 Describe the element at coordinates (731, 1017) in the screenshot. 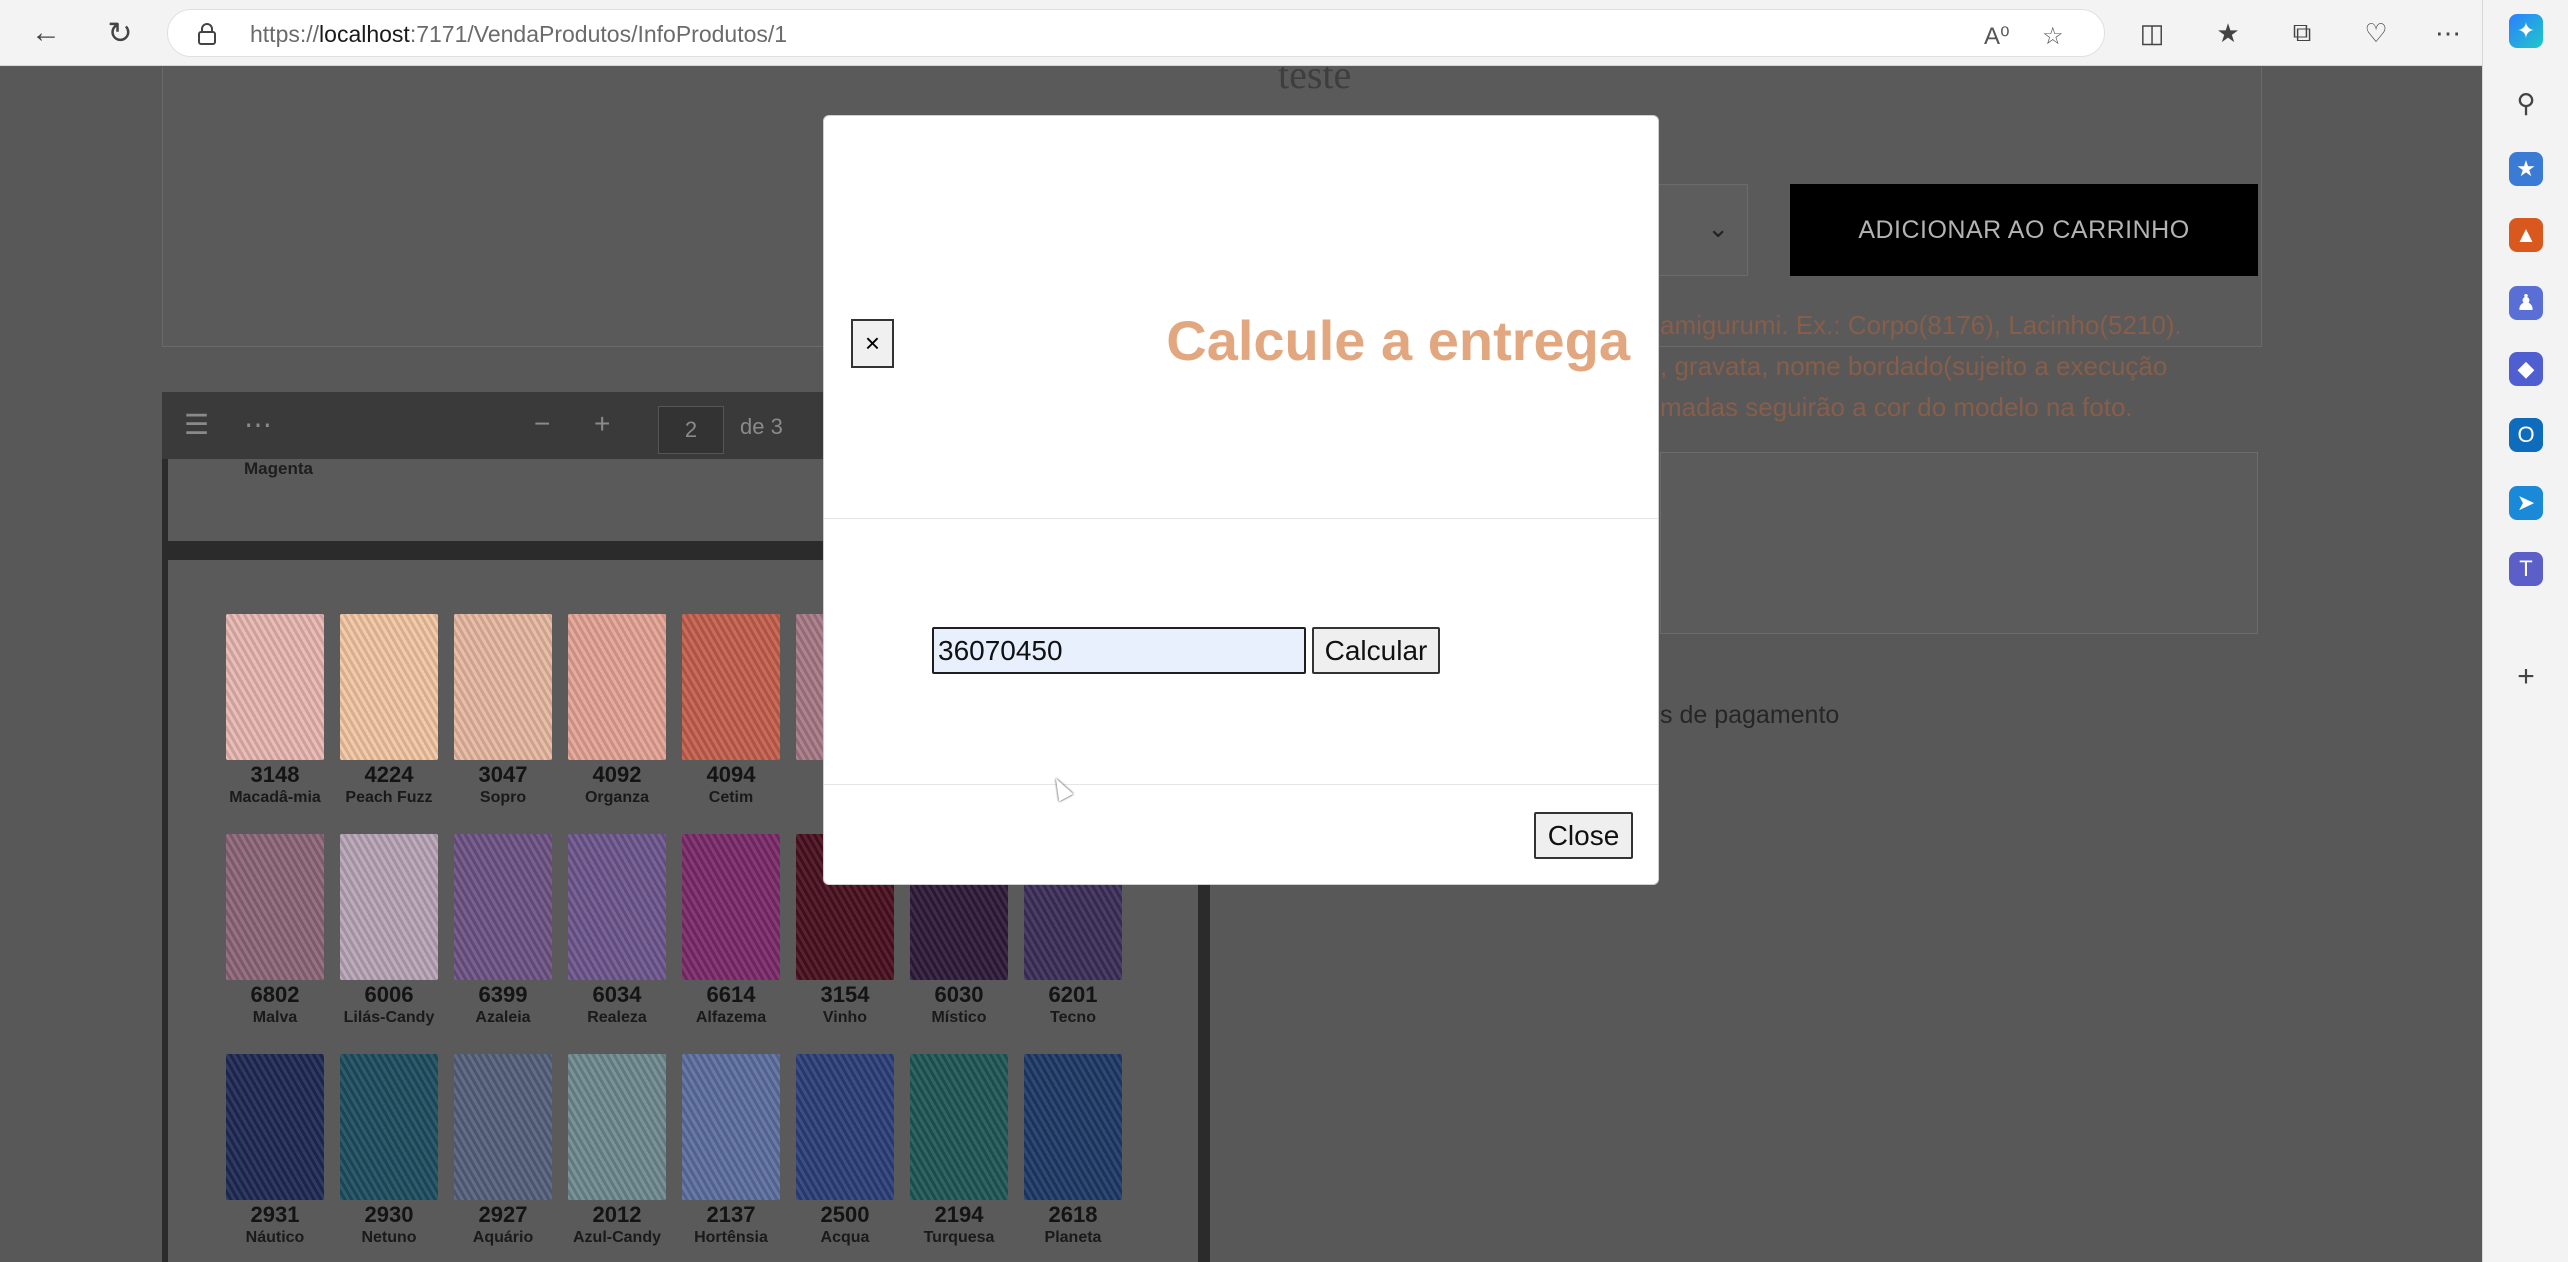

I see `swatch-name: Alfazema` at that location.